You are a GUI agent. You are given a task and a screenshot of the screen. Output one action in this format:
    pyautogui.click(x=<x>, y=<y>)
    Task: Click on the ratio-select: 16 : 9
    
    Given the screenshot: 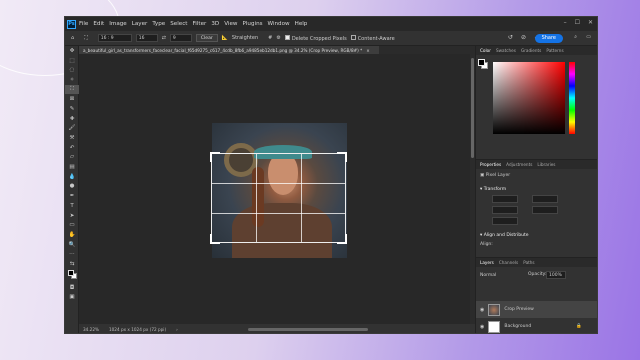 What is the action you would take?
    pyautogui.click(x=114, y=38)
    